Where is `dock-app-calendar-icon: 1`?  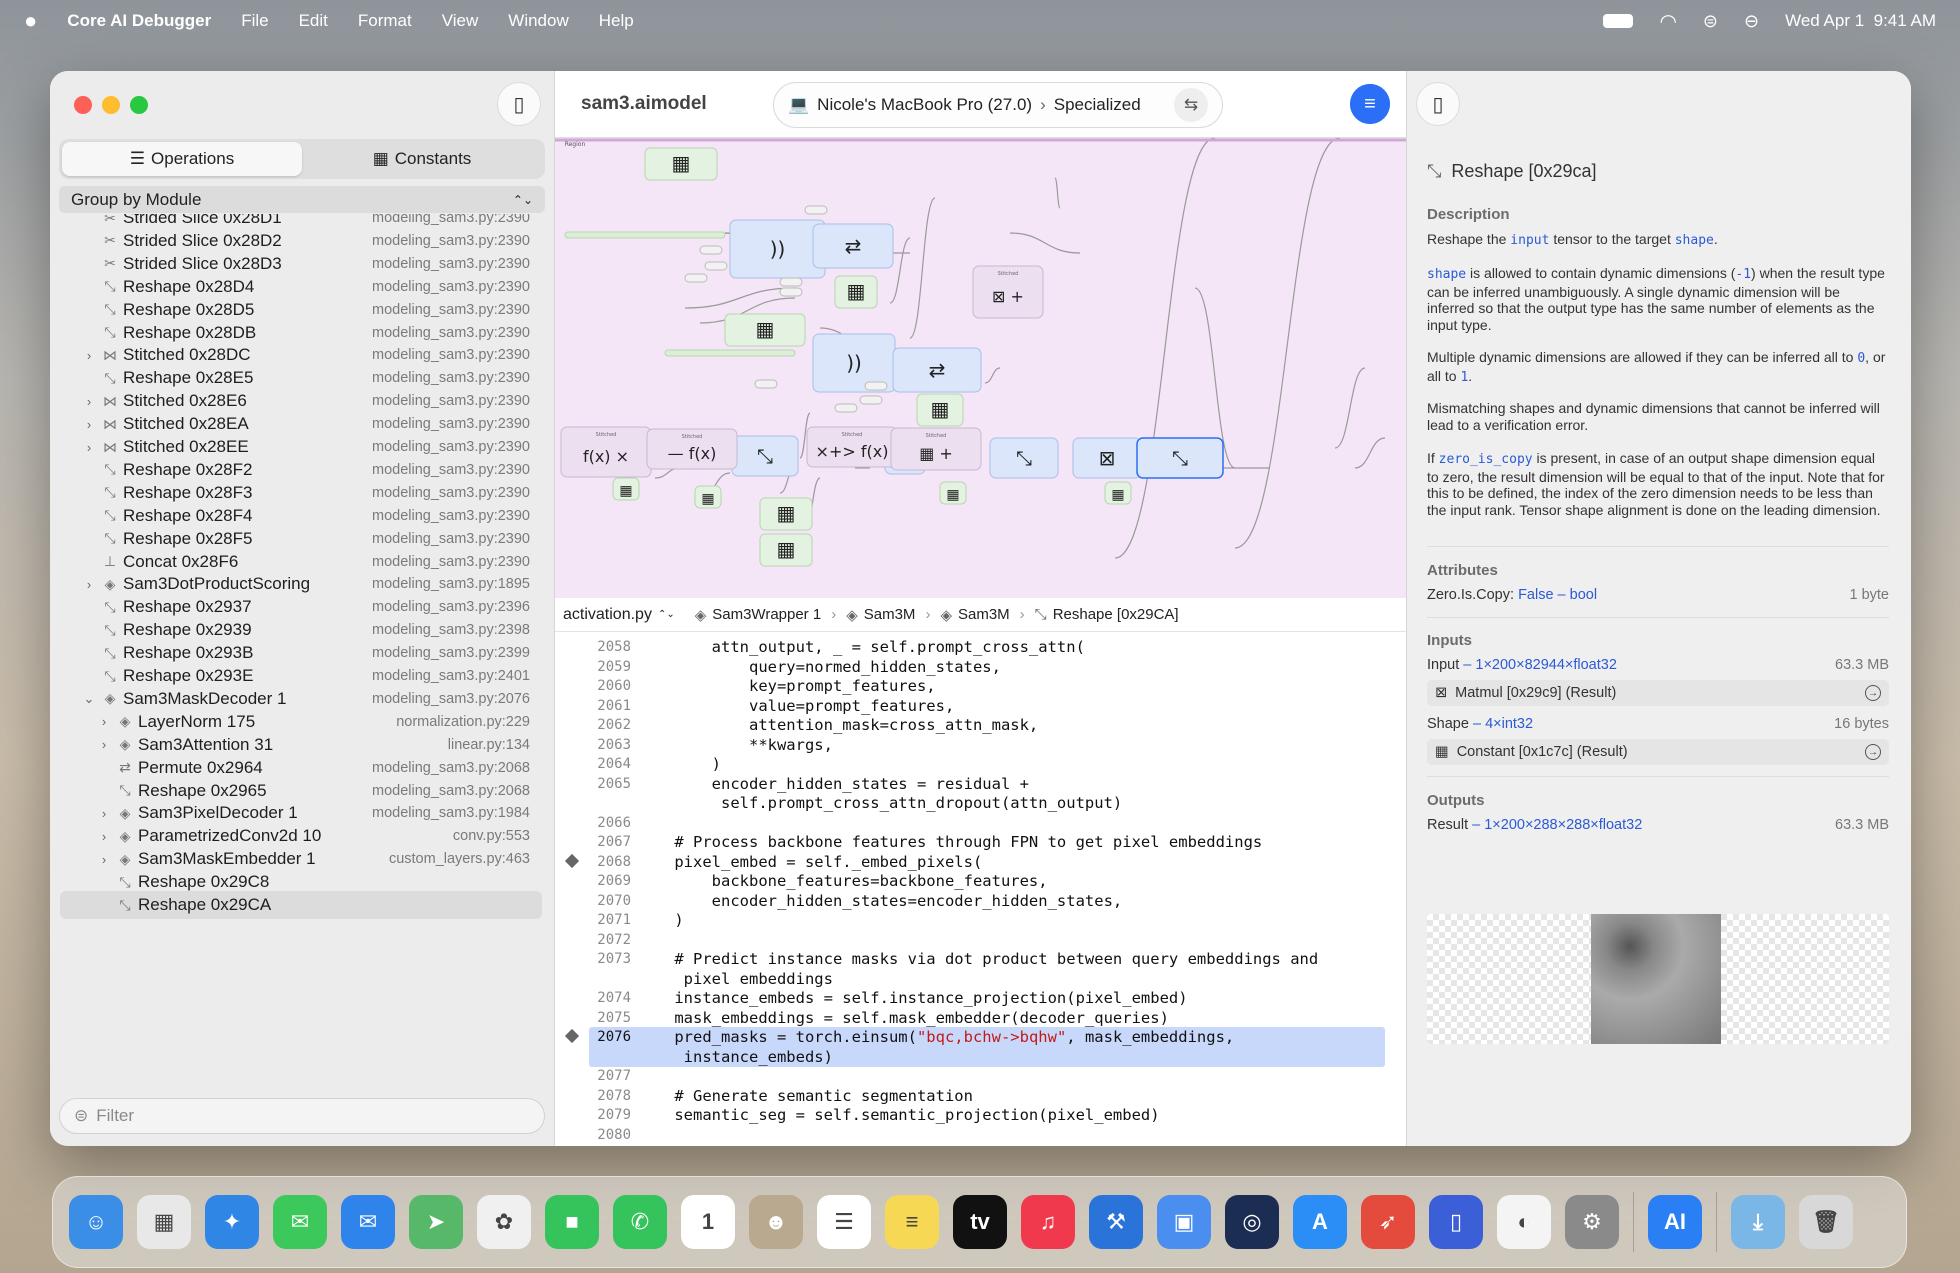 dock-app-calendar-icon: 1 is located at coordinates (708, 1222).